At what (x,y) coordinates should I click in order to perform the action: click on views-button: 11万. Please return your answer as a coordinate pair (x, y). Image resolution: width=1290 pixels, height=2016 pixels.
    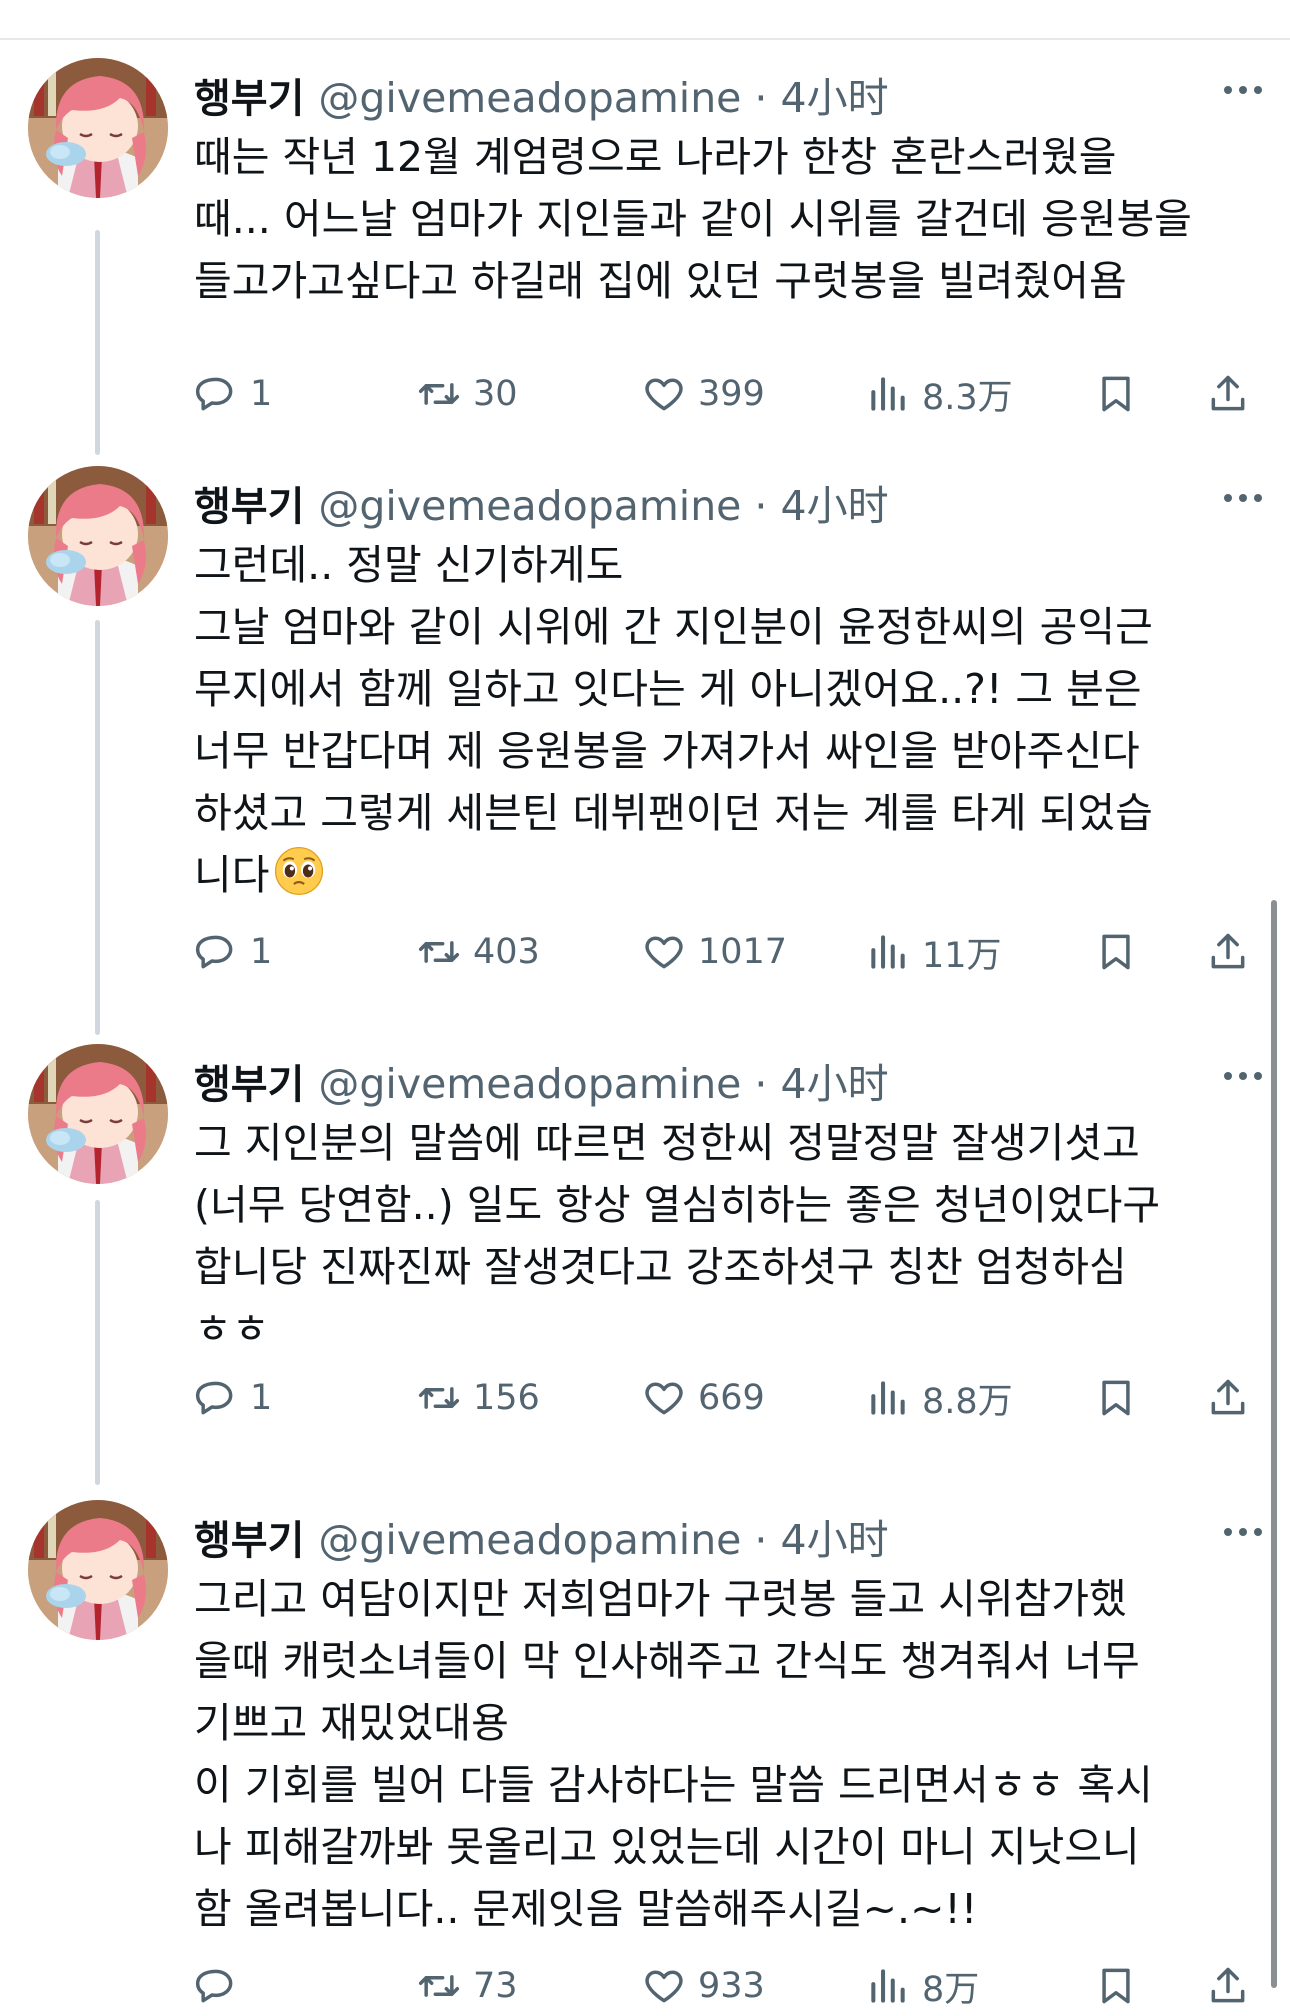
    Looking at the image, I should click on (934, 952).